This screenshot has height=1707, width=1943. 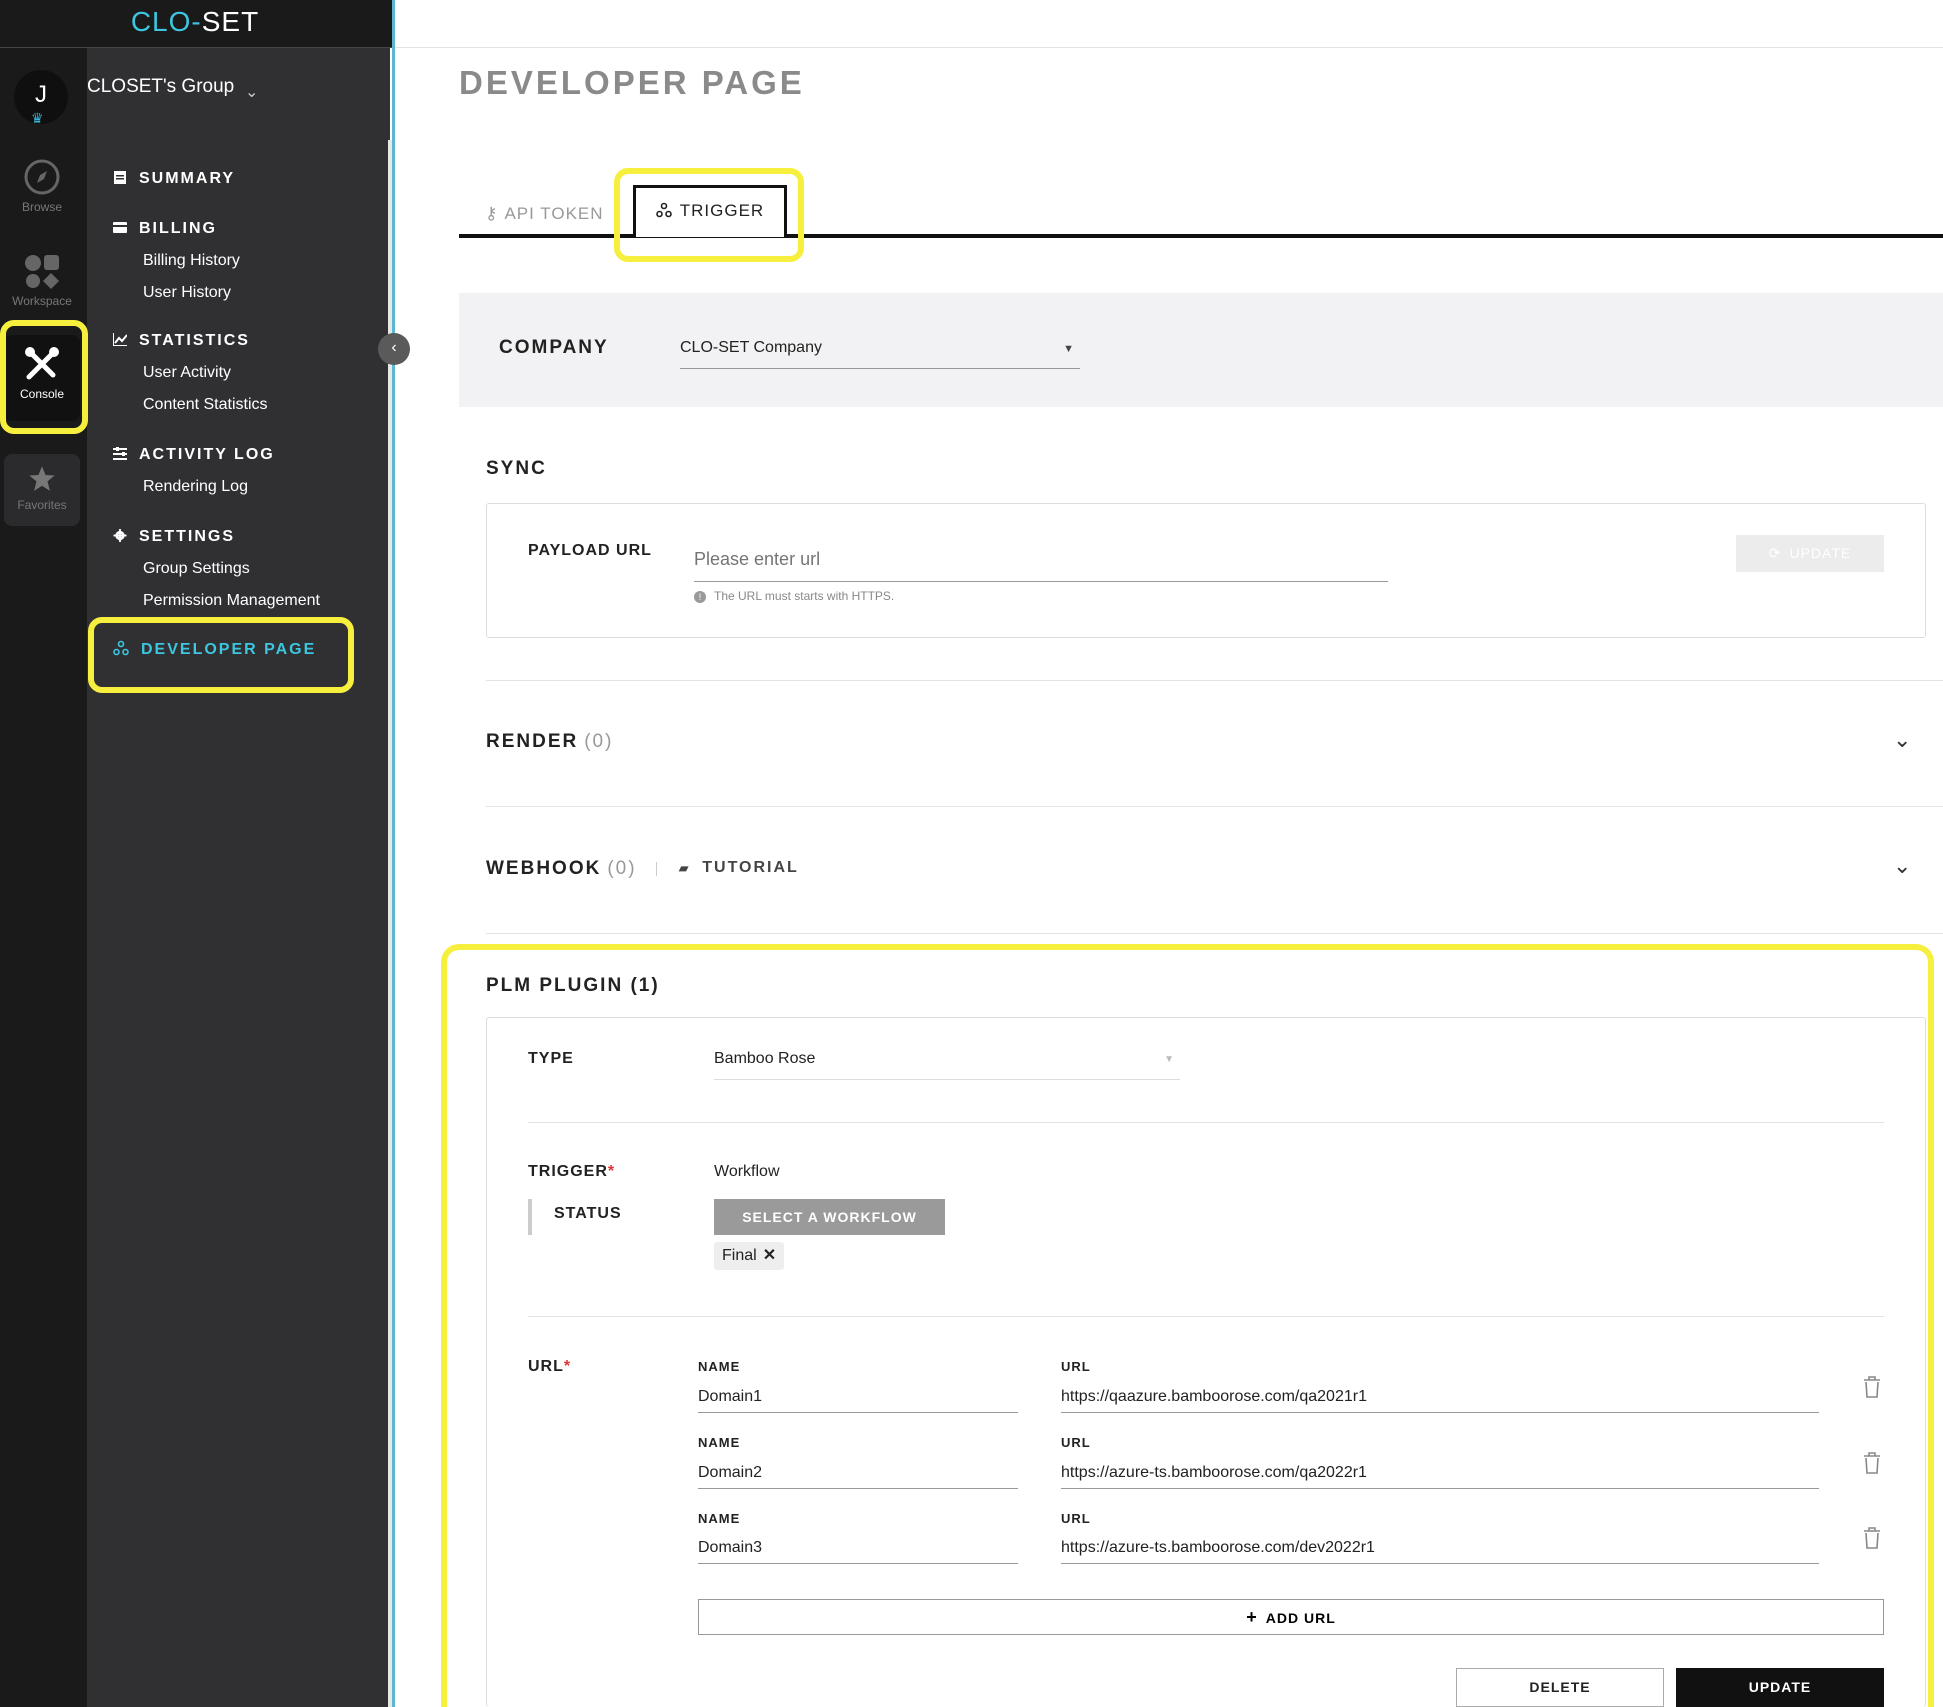 I want to click on collapse-sidebar-button: ‹, so click(x=394, y=349).